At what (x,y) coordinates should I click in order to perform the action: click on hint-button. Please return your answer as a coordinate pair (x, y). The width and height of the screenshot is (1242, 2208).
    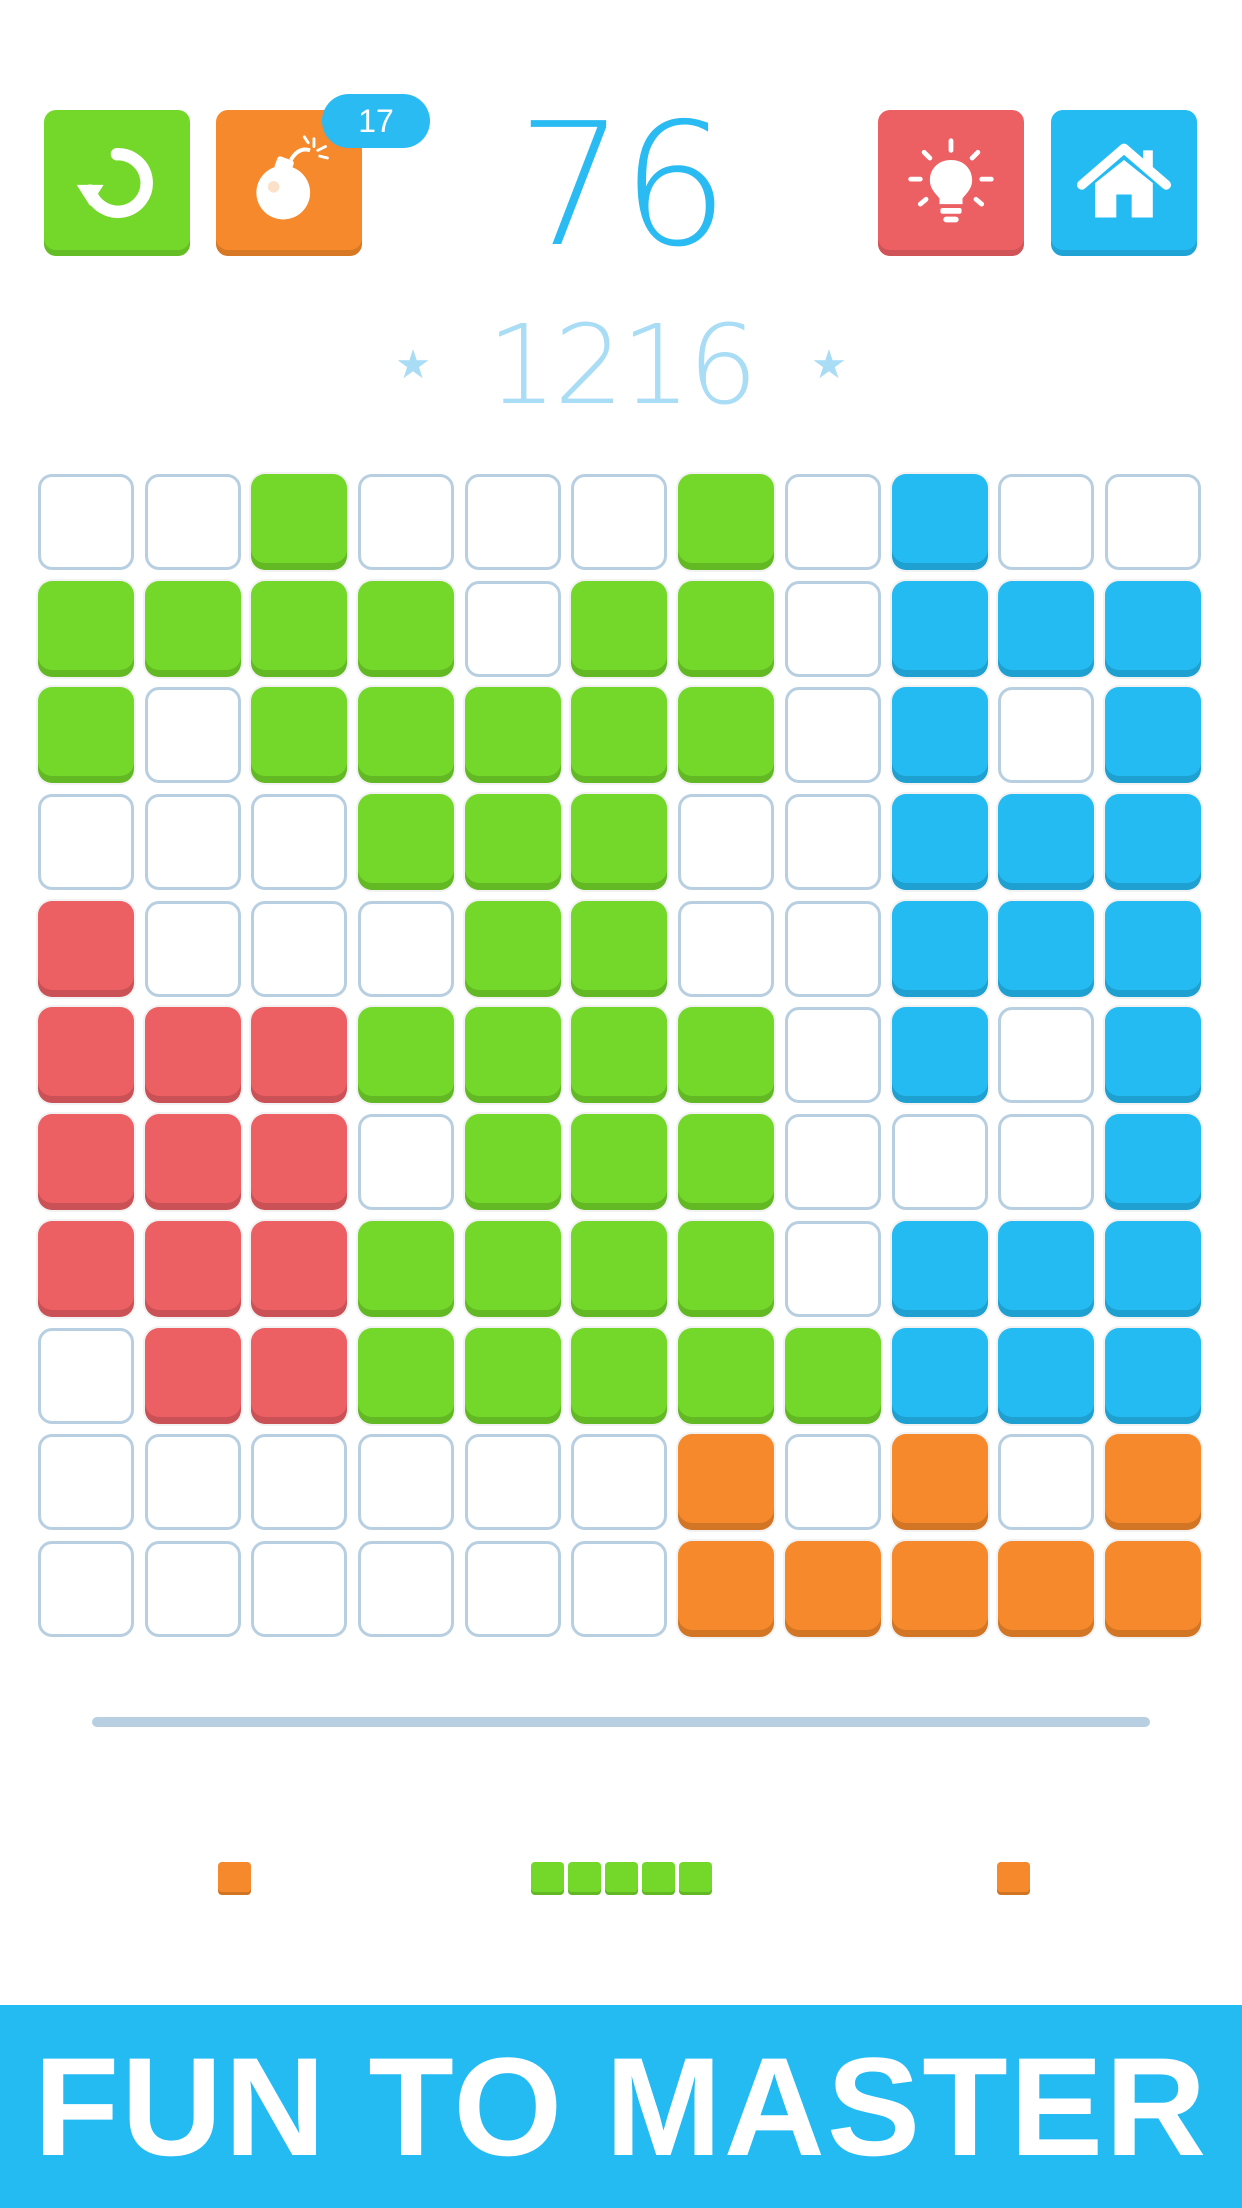
    Looking at the image, I should click on (951, 183).